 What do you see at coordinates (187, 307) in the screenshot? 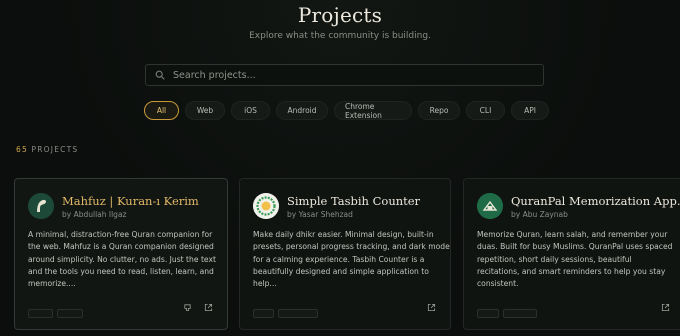
I see `github-icon` at bounding box center [187, 307].